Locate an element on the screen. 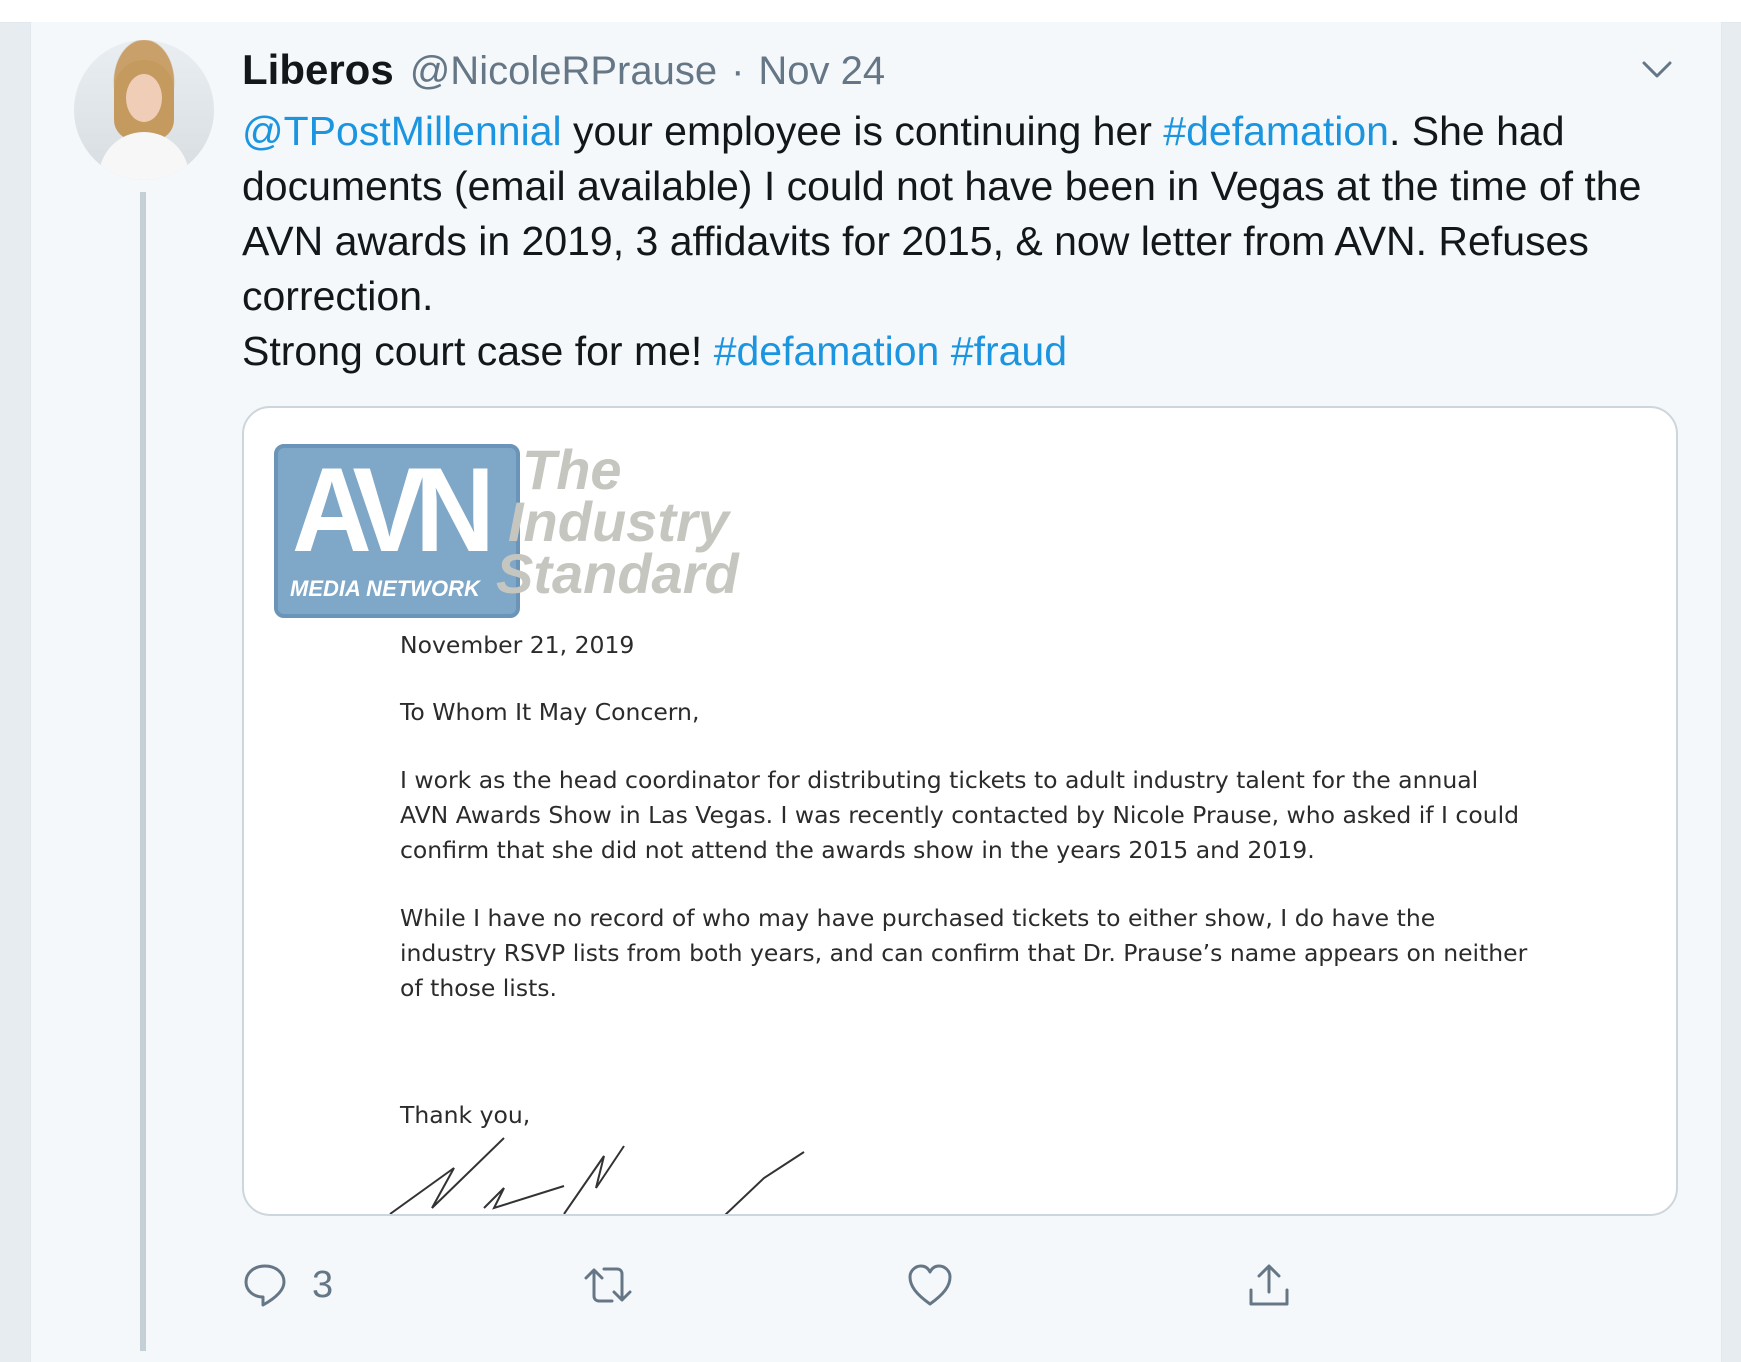 The image size is (1741, 1362). logo-text: AVN is located at coordinates (393, 510).